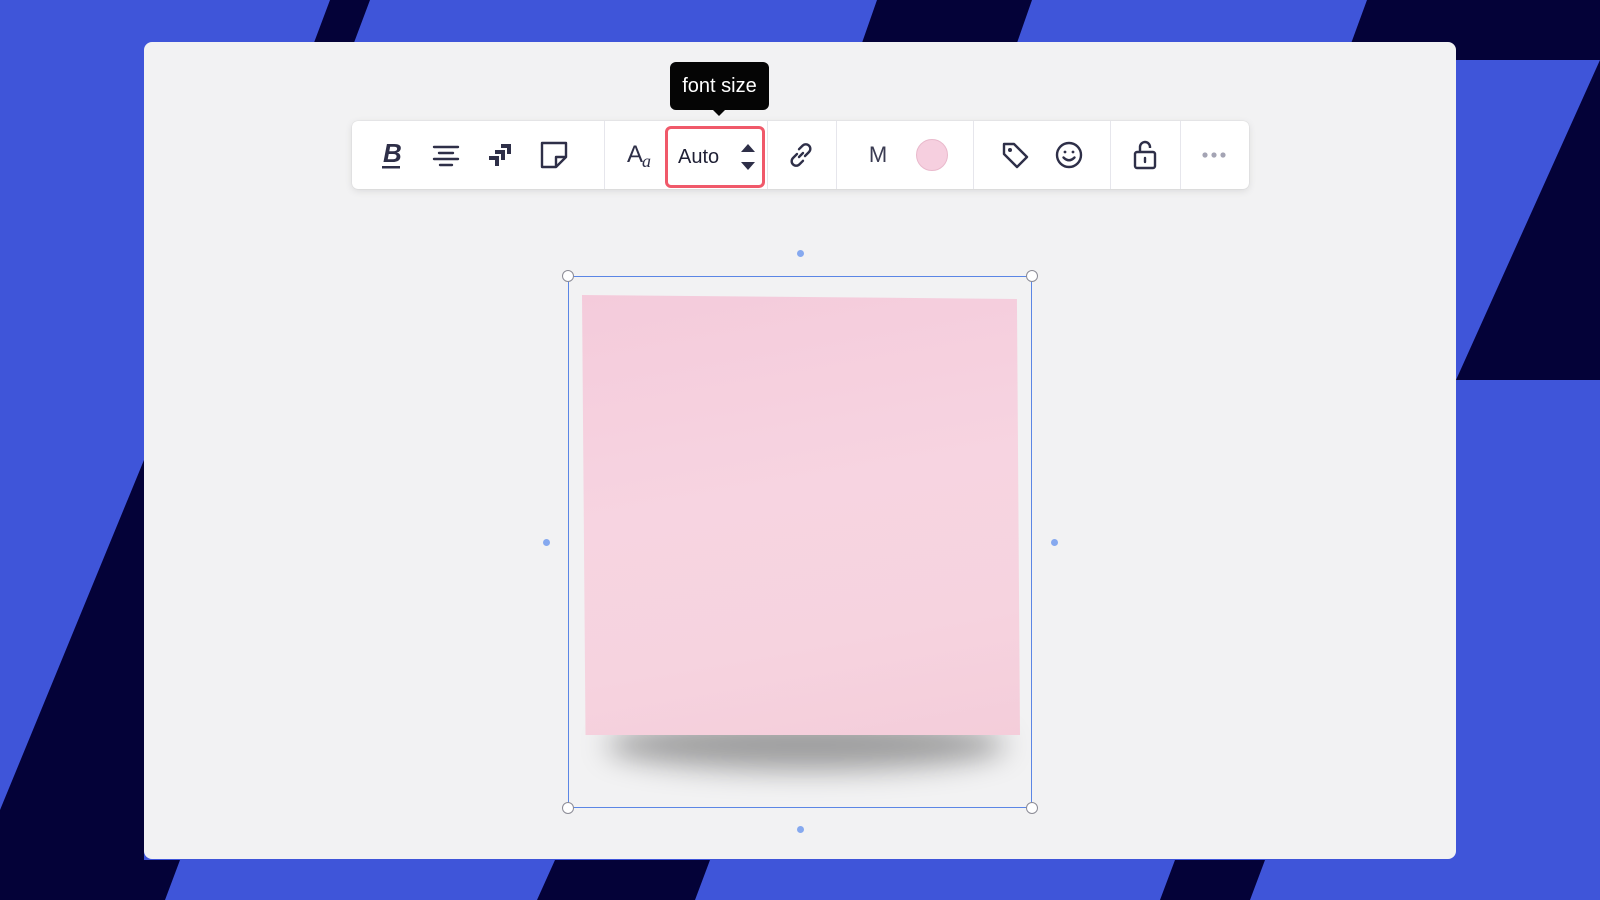 This screenshot has width=1600, height=900. I want to click on emoji-icon, so click(1069, 155).